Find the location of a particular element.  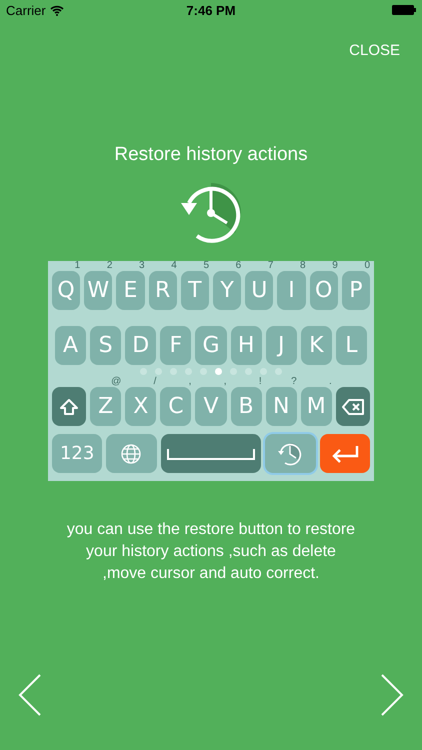

keyboard-key: R is located at coordinates (162, 290).